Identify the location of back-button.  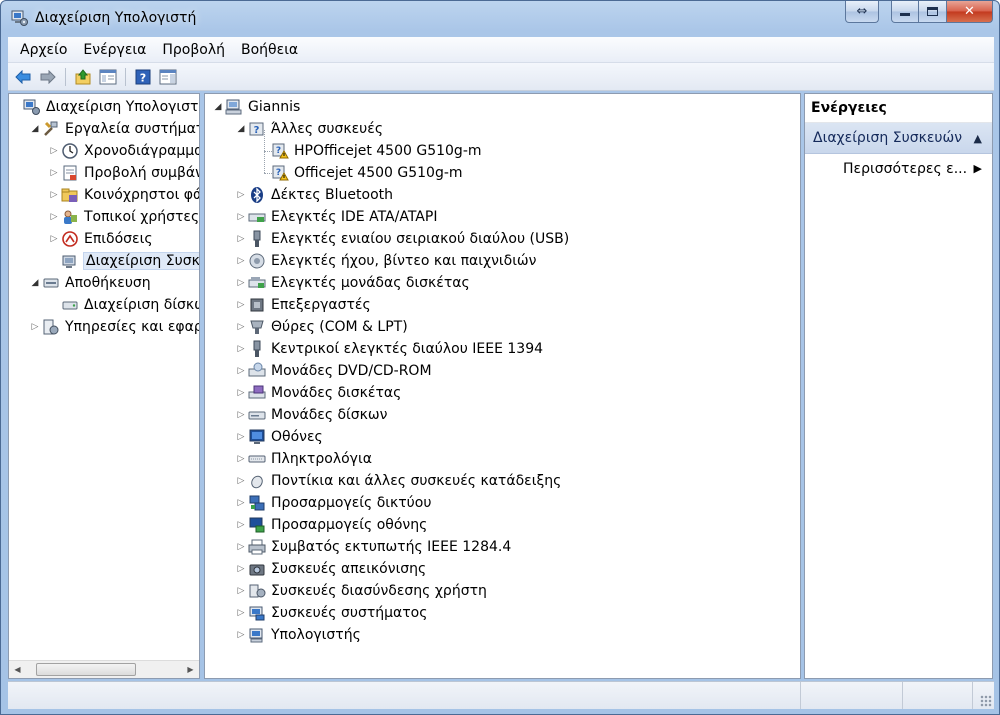
(23, 77).